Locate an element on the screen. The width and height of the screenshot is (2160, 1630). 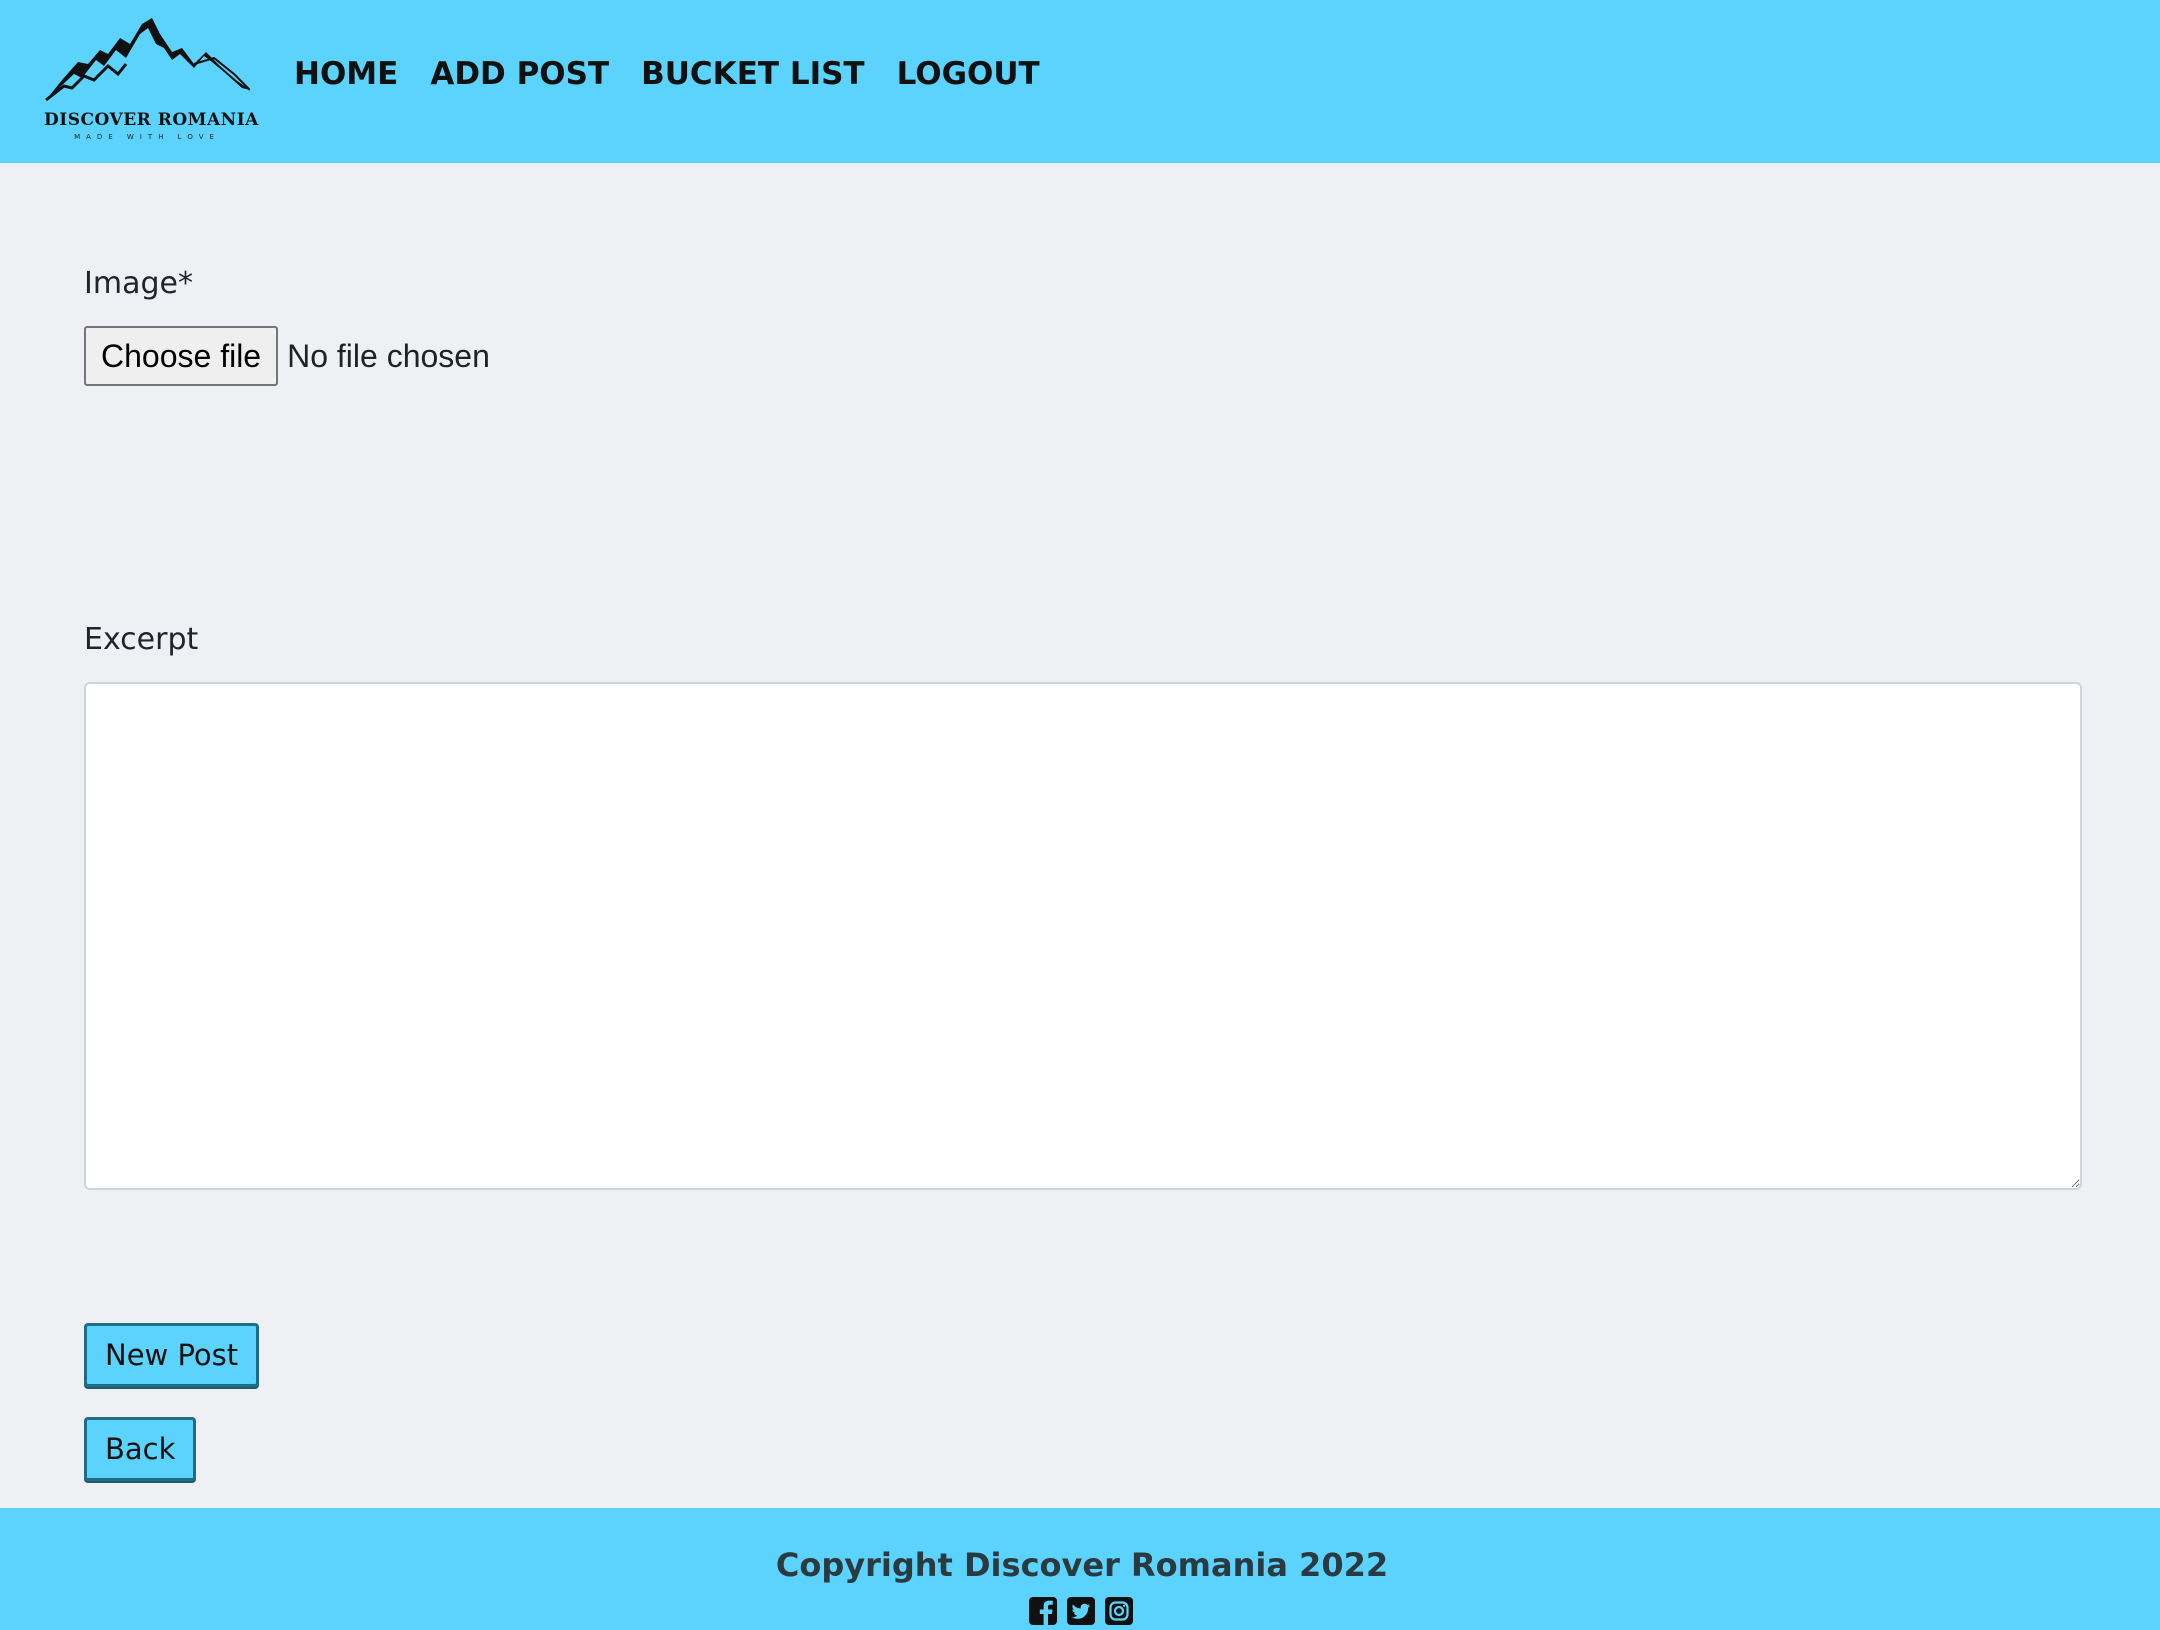
social-links is located at coordinates (1081, 1611).